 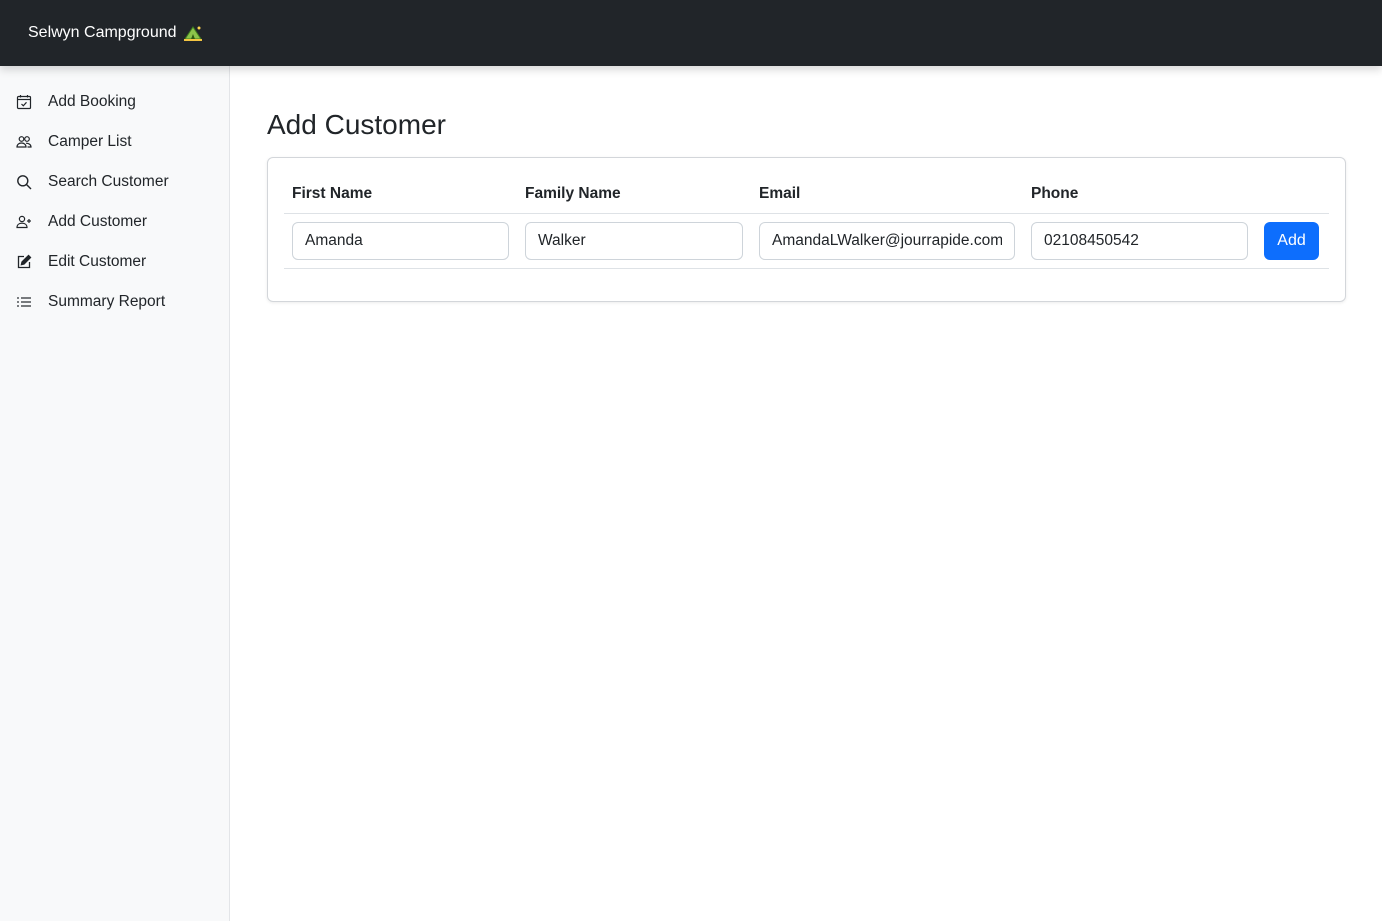 What do you see at coordinates (24, 302) in the screenshot?
I see `list-icon` at bounding box center [24, 302].